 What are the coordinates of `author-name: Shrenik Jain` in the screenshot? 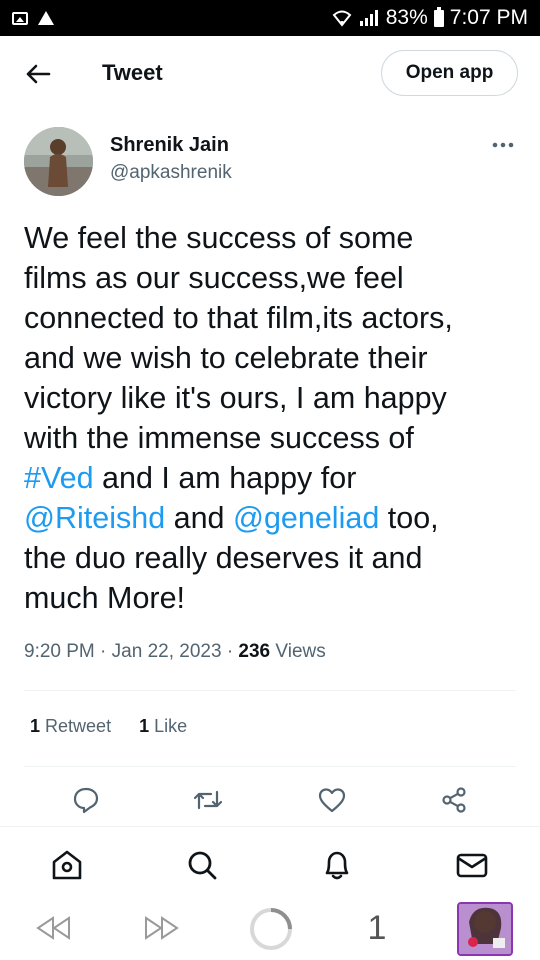 It's located at (169, 145).